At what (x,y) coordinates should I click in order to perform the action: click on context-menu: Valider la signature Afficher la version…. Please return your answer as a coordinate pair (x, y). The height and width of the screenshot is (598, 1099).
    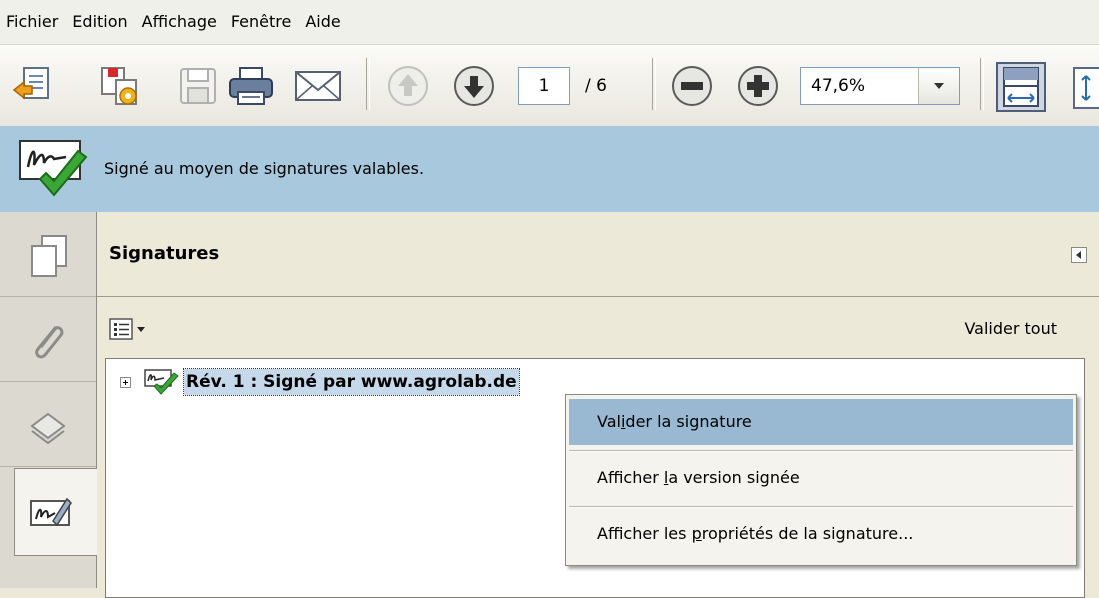
    Looking at the image, I should click on (821, 480).